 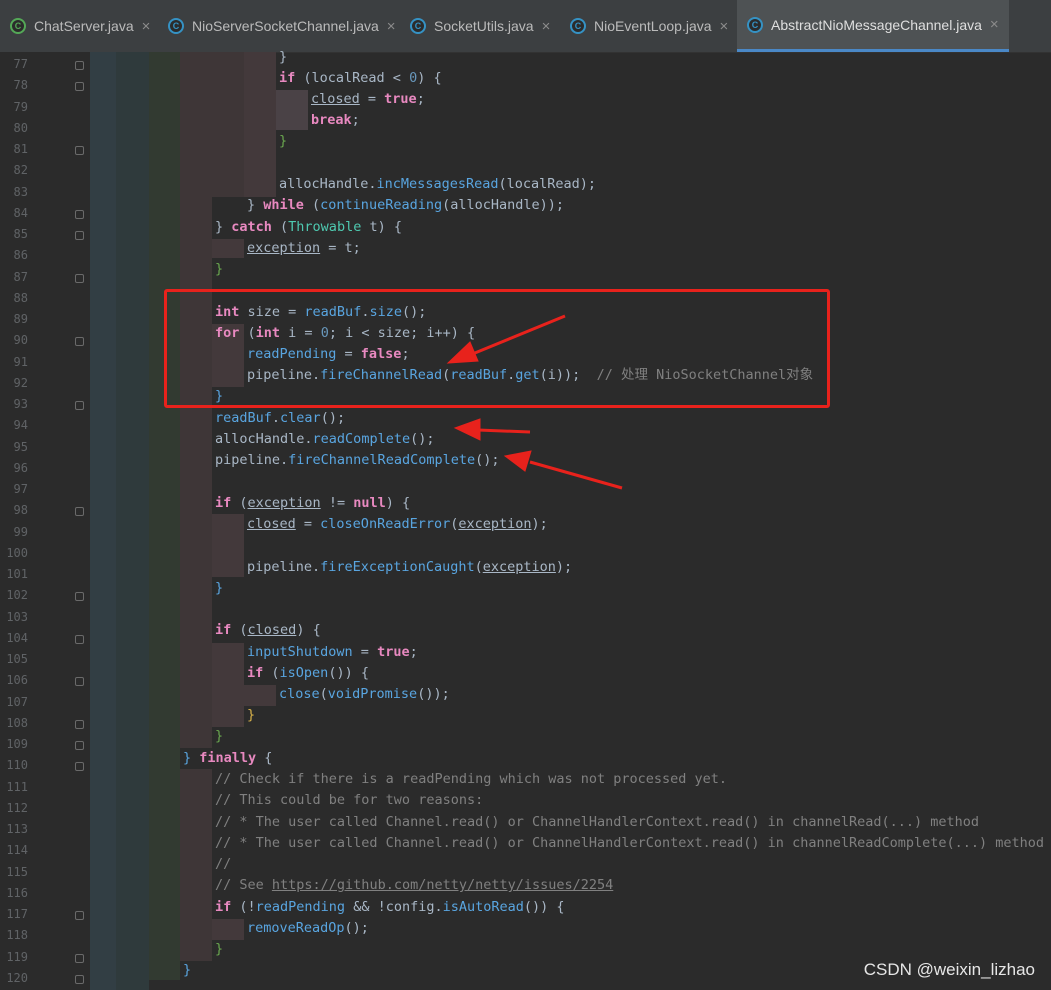 What do you see at coordinates (949, 969) in the screenshot?
I see `watermark: CSDN @weixin_lizhao` at bounding box center [949, 969].